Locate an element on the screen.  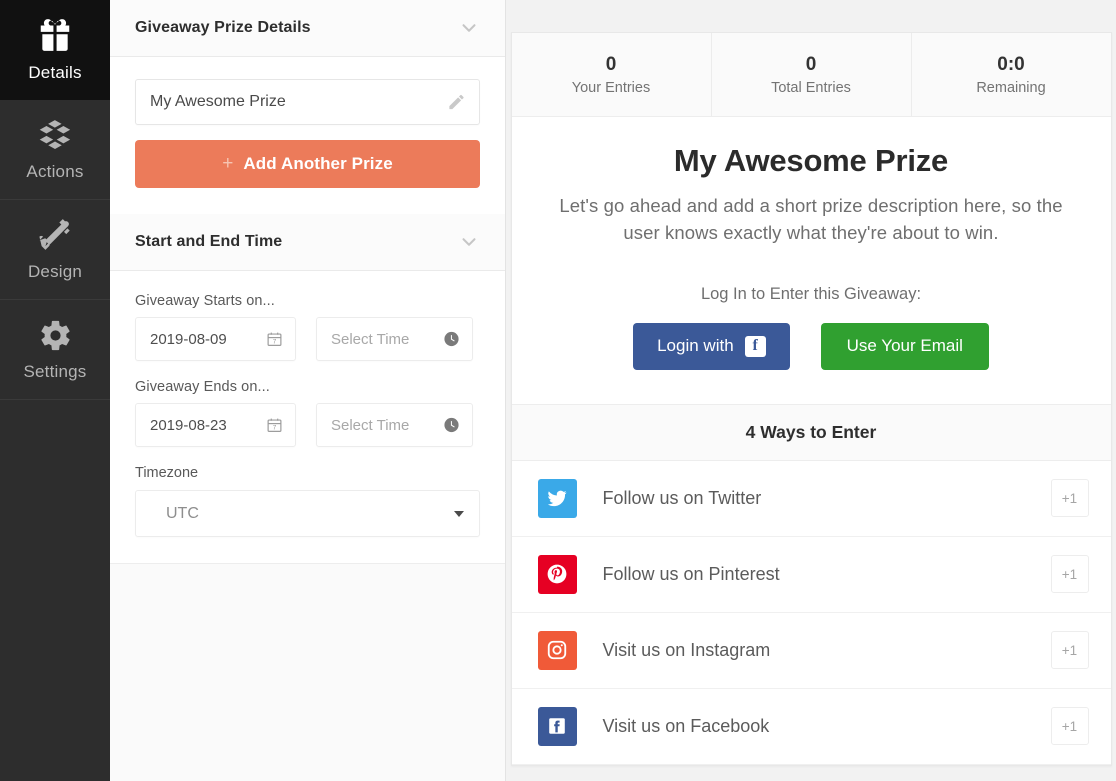
prize-details-header: Giveaway Prize Details is located at coordinates (307, 28).